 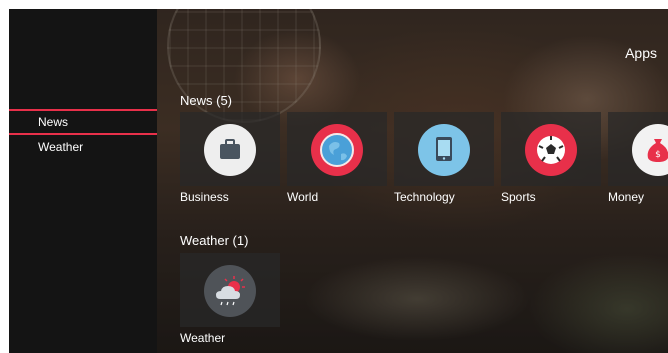 I want to click on app-label: Weather, so click(x=203, y=338).